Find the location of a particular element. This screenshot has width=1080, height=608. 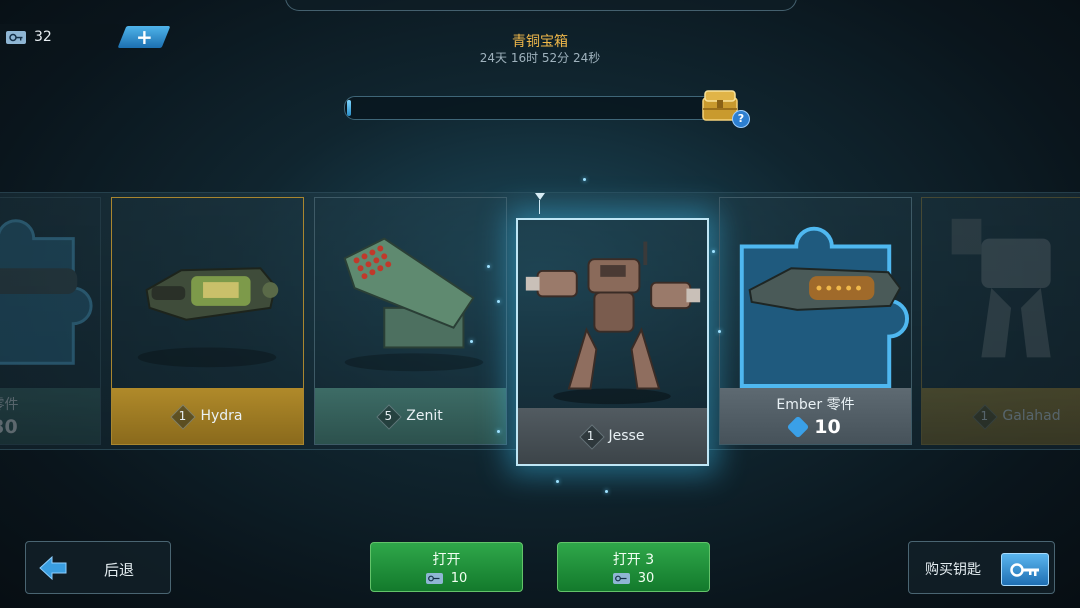

plus-icon: + is located at coordinates (144, 37).